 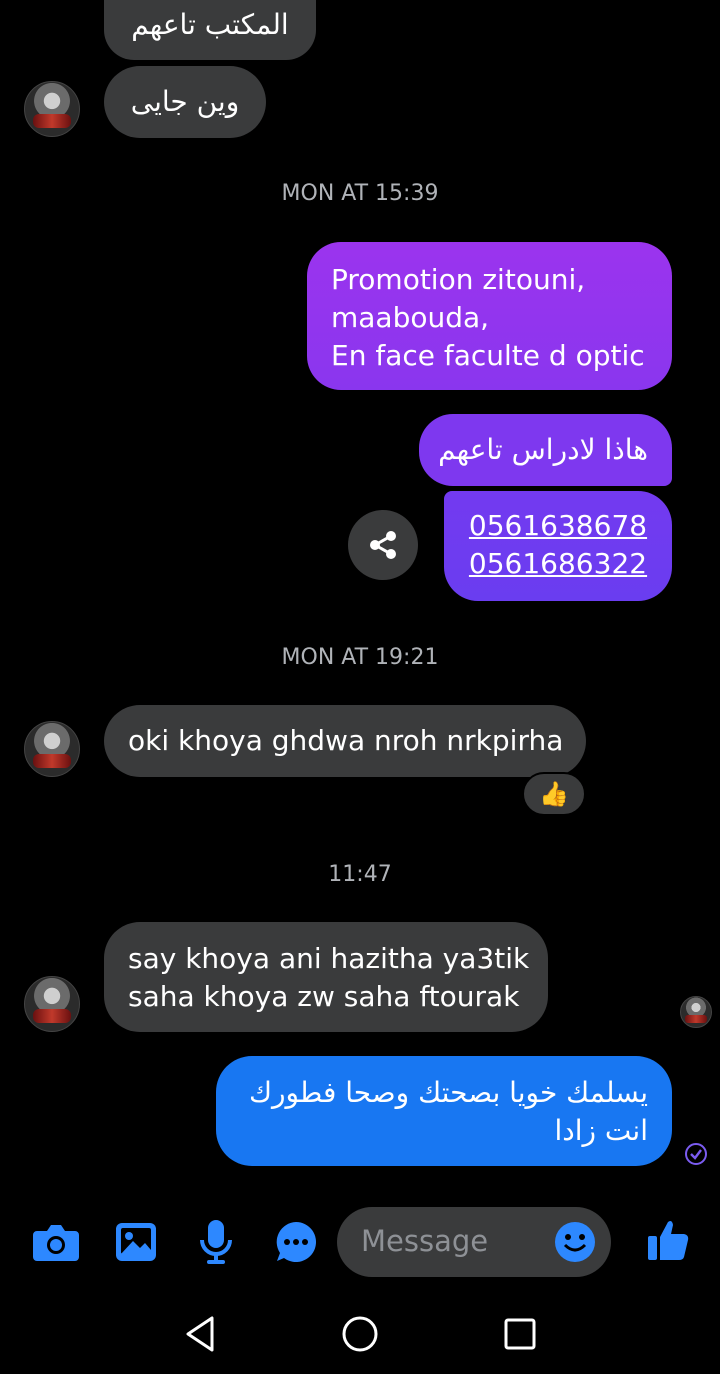 I want to click on chat-more-icon, so click(x=296, y=1242).